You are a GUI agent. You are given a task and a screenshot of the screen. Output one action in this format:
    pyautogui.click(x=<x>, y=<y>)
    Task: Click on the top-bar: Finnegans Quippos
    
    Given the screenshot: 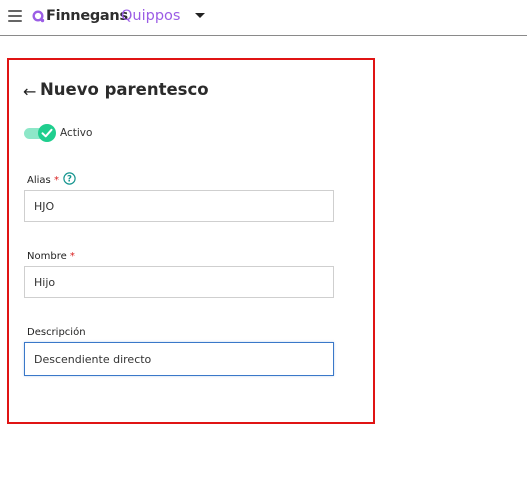 What is the action you would take?
    pyautogui.click(x=263, y=18)
    